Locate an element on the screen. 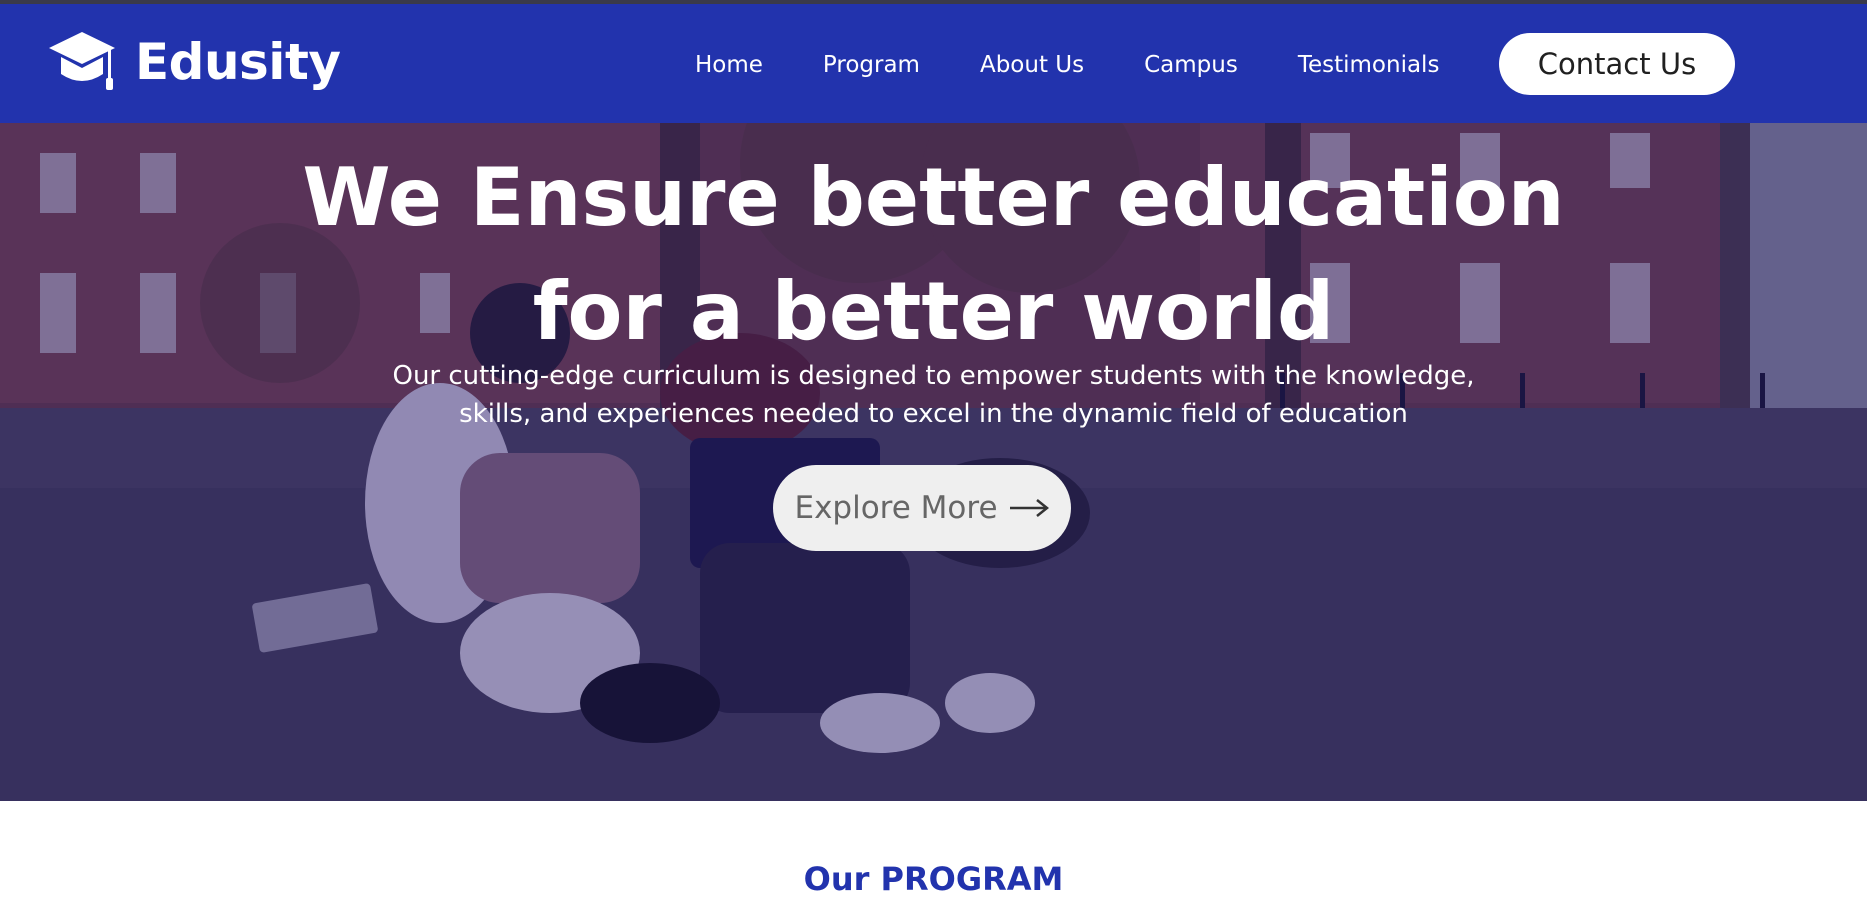  nav-item-campus: Campus is located at coordinates (1191, 65).